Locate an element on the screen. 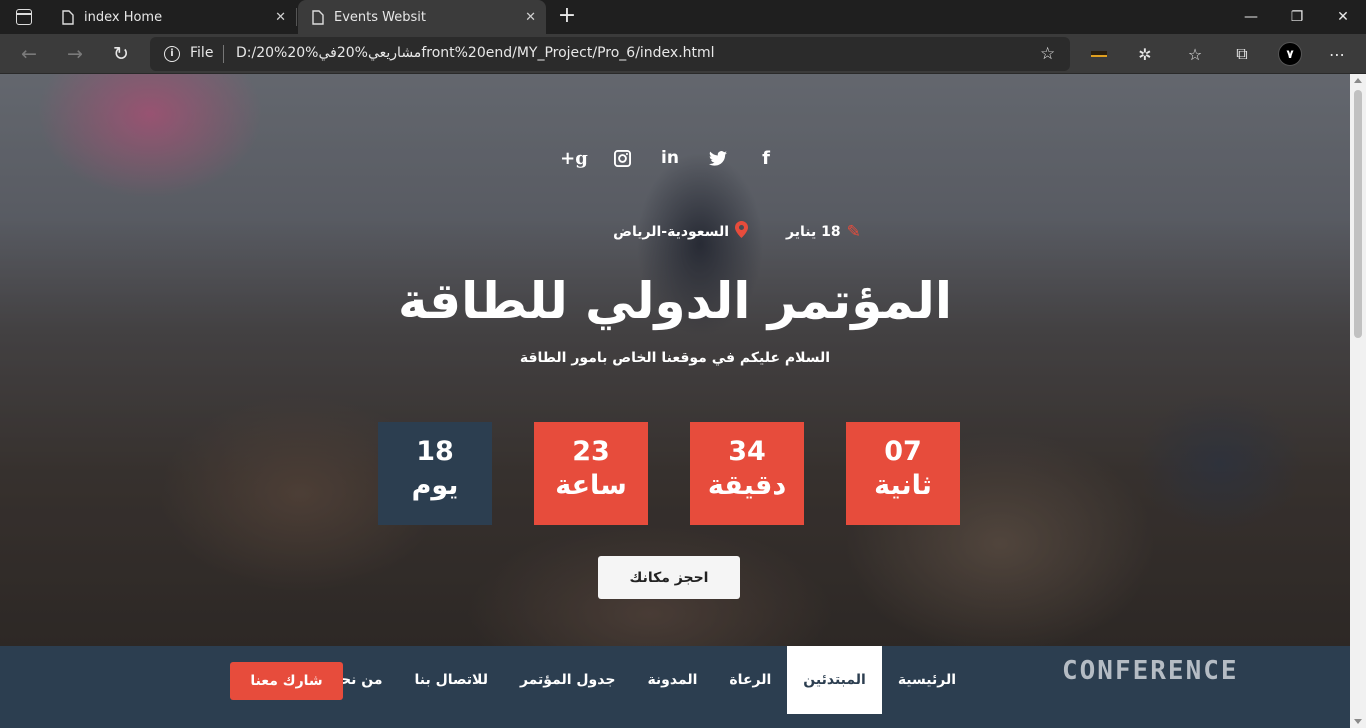  add-favorite-icon: ☆ is located at coordinates (1050, 54).